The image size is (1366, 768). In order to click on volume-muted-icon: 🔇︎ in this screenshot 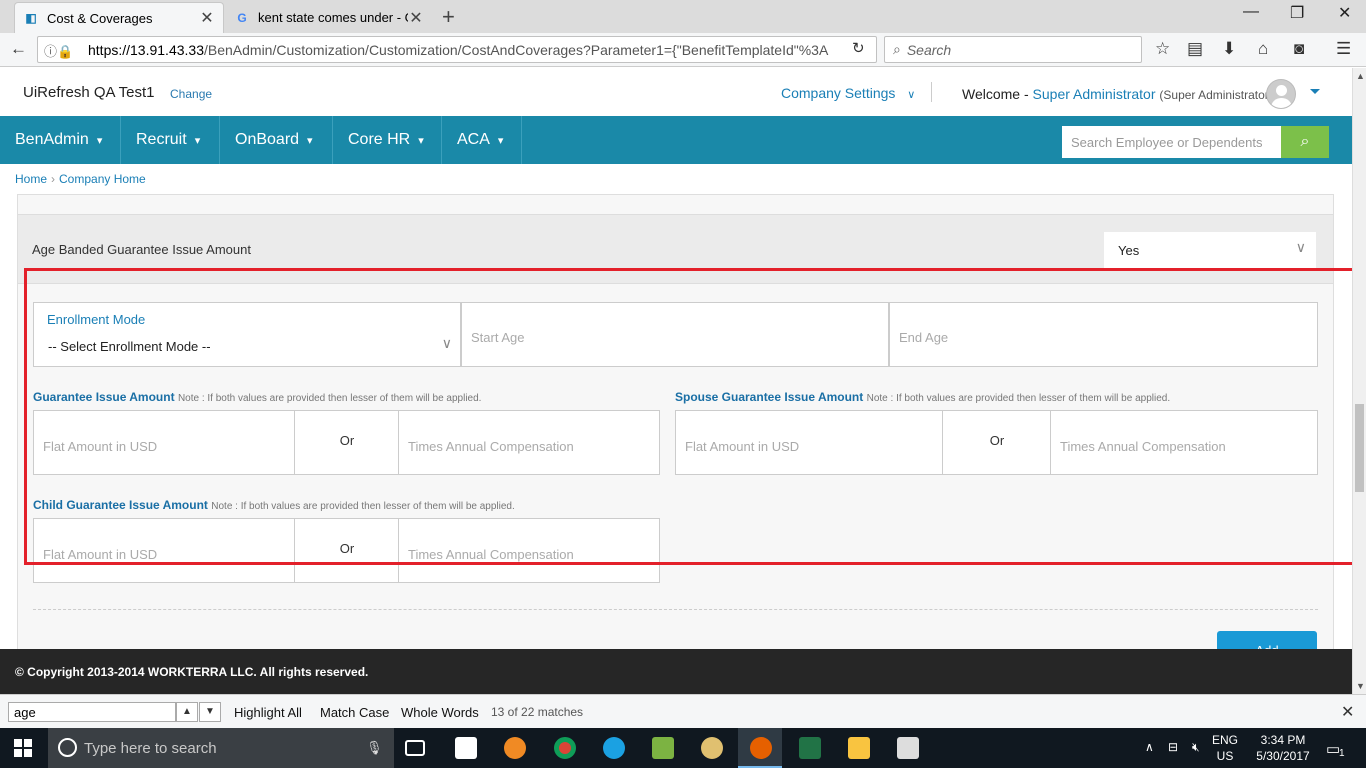, I will do `click(1196, 747)`.